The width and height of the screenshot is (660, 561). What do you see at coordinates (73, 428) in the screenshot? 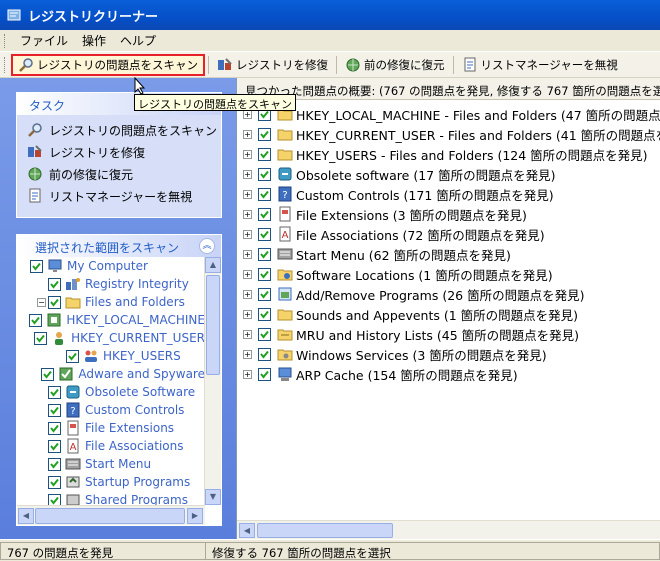
I see `file-extensions-icon` at bounding box center [73, 428].